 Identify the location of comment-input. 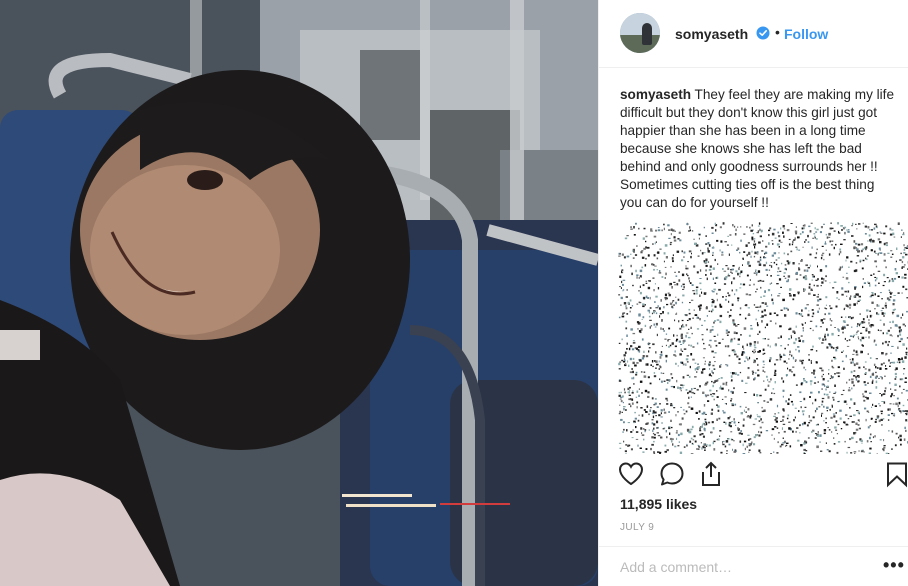
(735, 567).